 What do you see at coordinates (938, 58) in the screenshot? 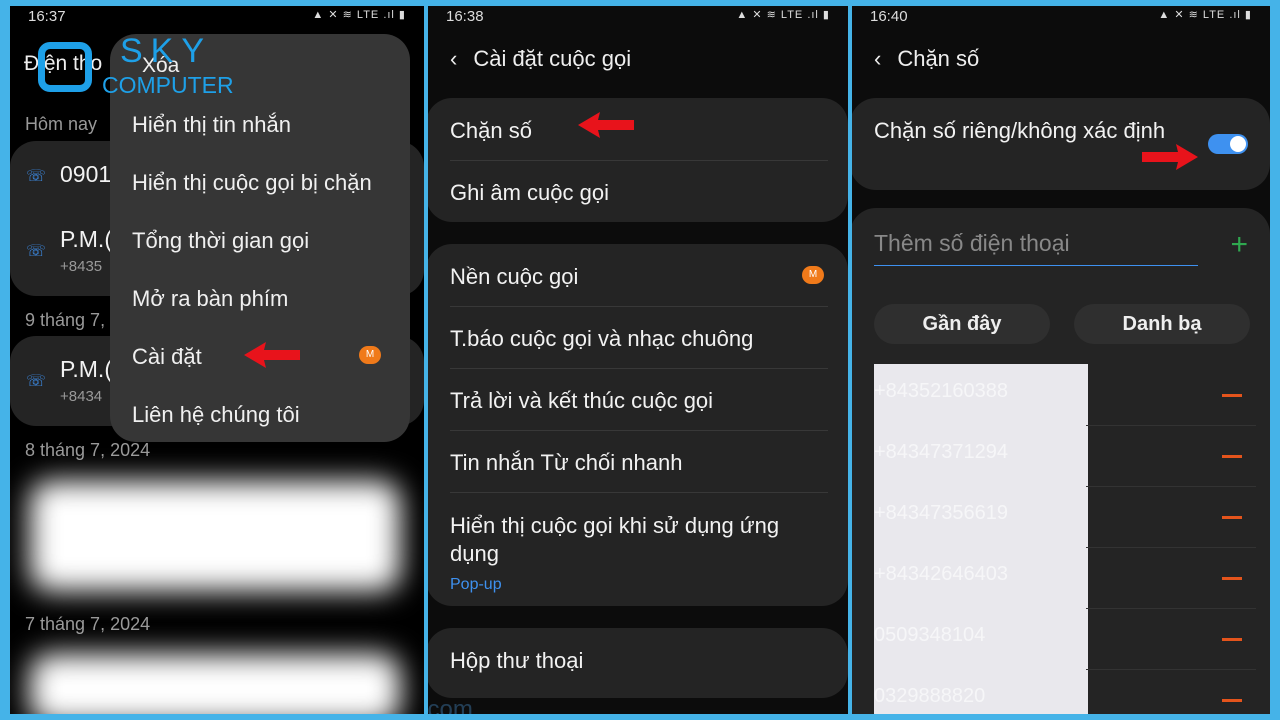
I see `page-title: Chặn số` at bounding box center [938, 58].